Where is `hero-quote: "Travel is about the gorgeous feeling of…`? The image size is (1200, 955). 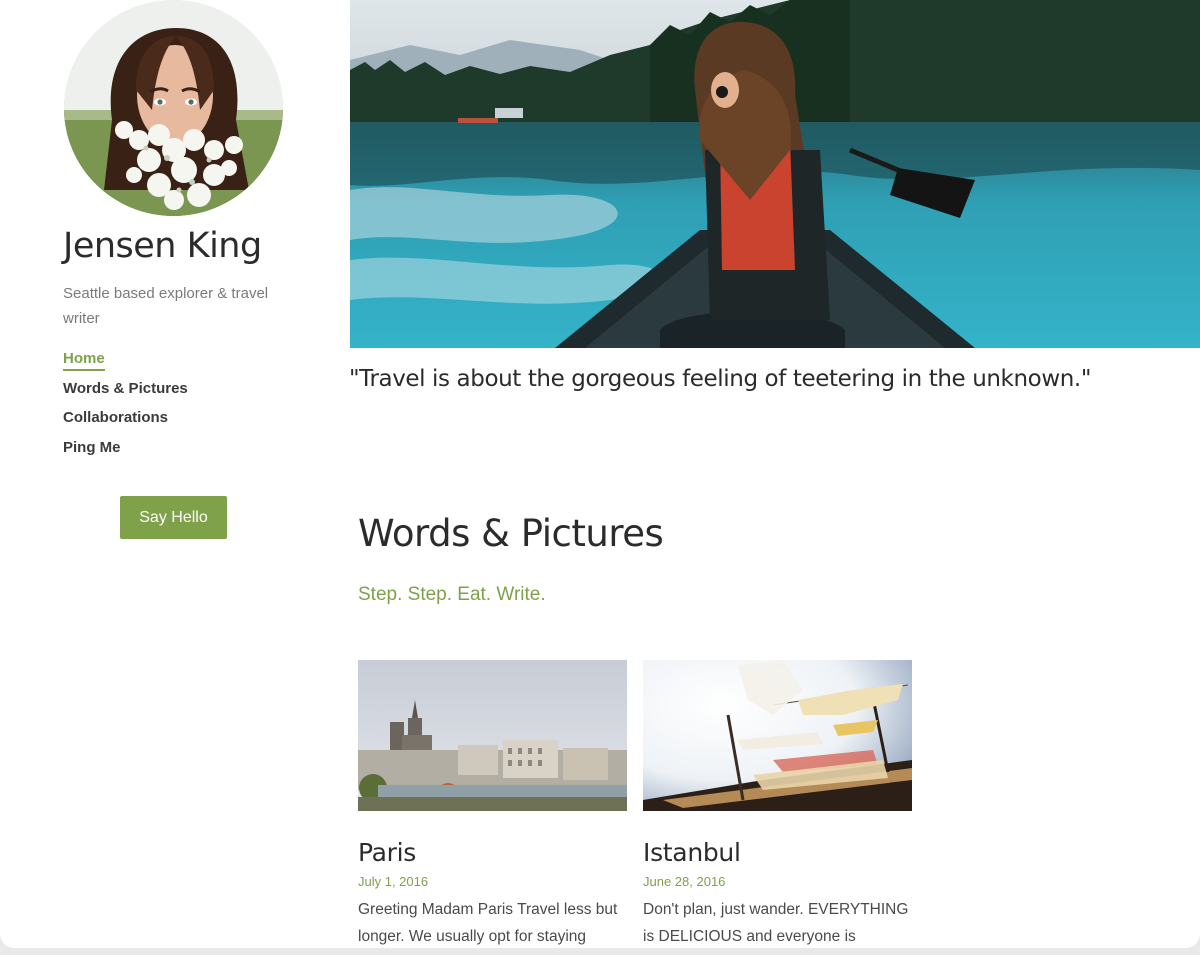 hero-quote: "Travel is about the gorgeous feeling of… is located at coordinates (720, 379).